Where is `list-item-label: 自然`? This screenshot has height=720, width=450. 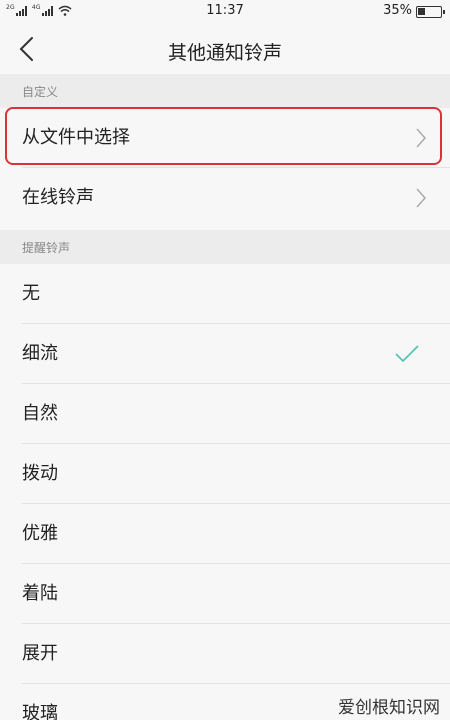
list-item-label: 自然 is located at coordinates (40, 413).